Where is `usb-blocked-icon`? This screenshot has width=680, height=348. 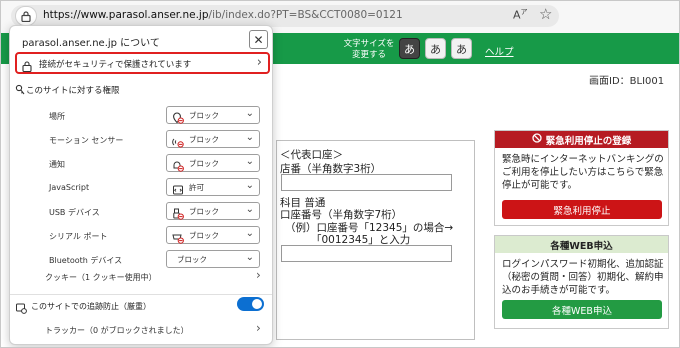
usb-blocked-icon is located at coordinates (178, 214).